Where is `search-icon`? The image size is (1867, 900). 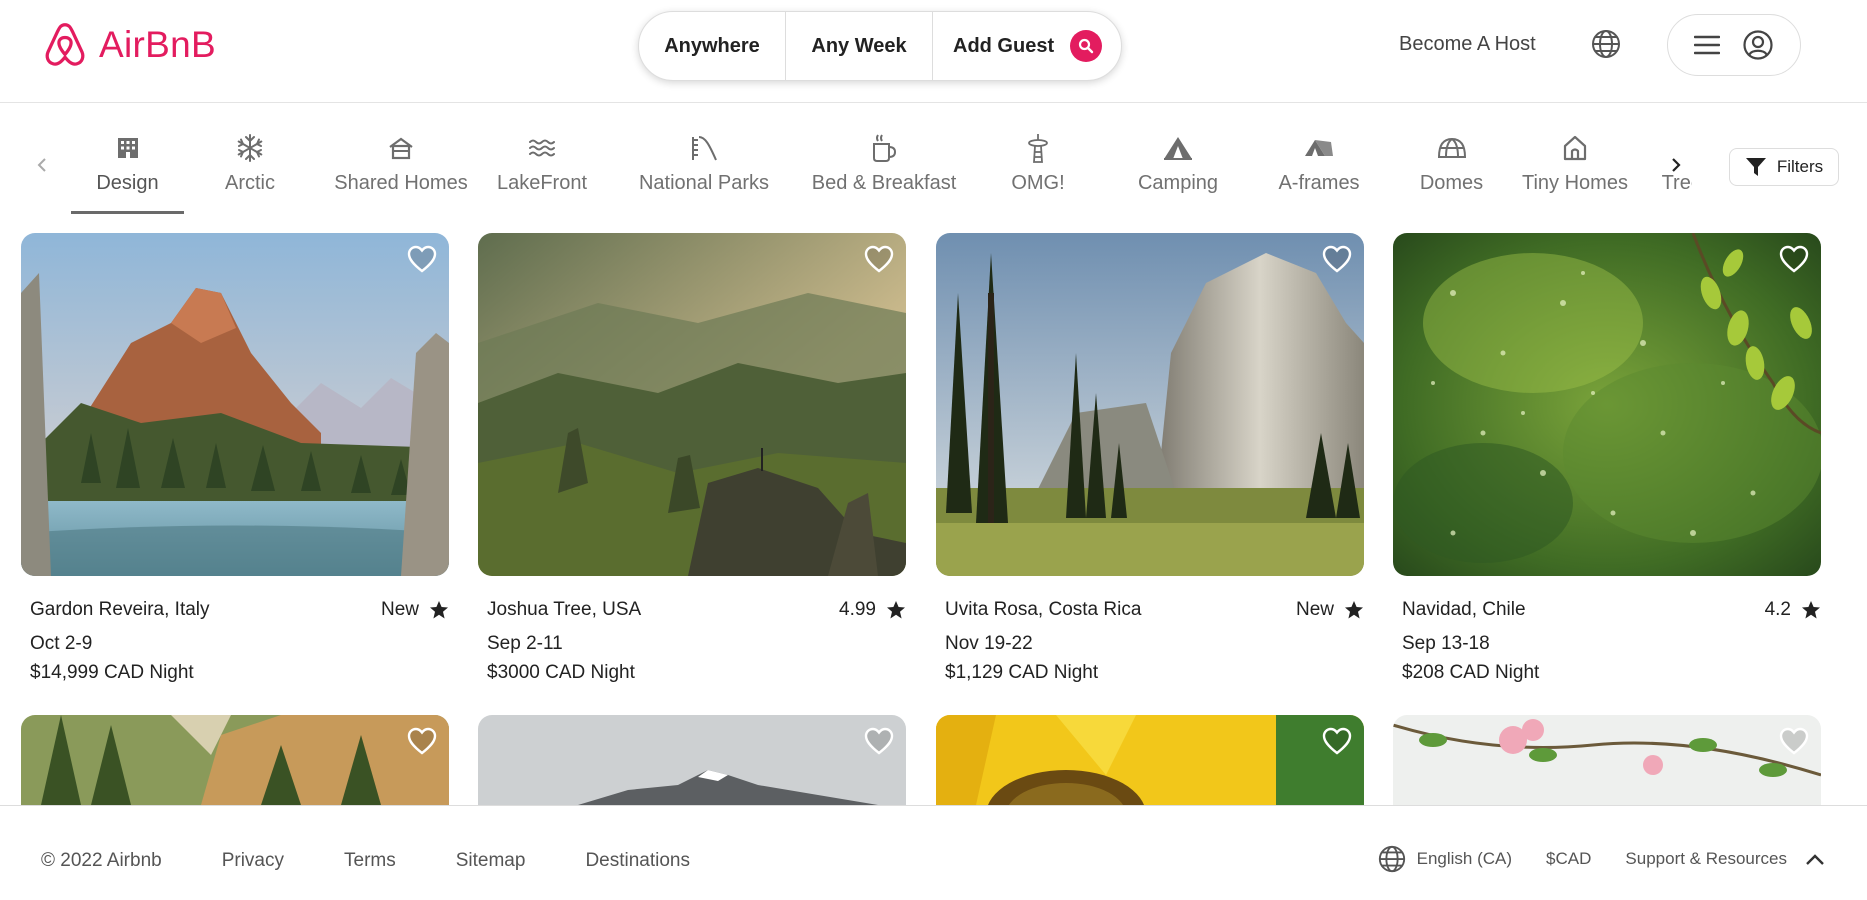
search-icon is located at coordinates (1086, 46).